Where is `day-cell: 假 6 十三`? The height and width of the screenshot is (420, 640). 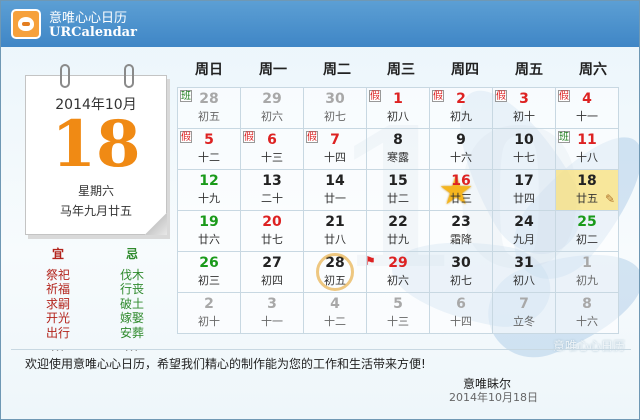 day-cell: 假 6 十三 is located at coordinates (272, 149).